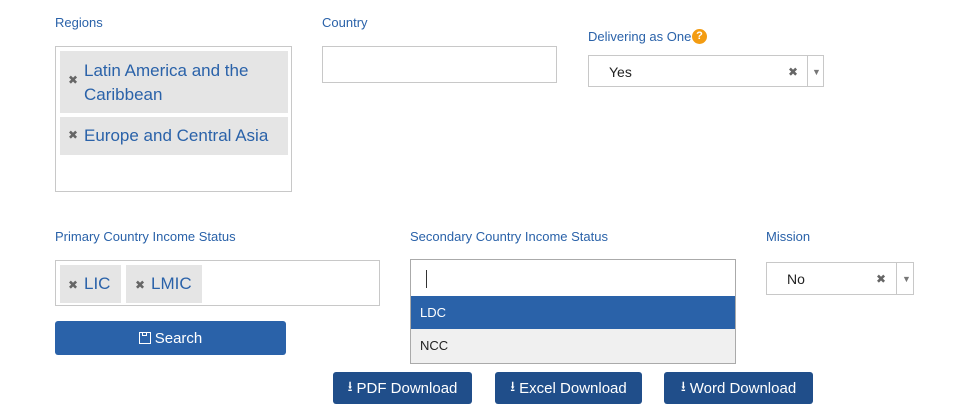  I want to click on word-download-button: ⭳ Word Download, so click(738, 388).